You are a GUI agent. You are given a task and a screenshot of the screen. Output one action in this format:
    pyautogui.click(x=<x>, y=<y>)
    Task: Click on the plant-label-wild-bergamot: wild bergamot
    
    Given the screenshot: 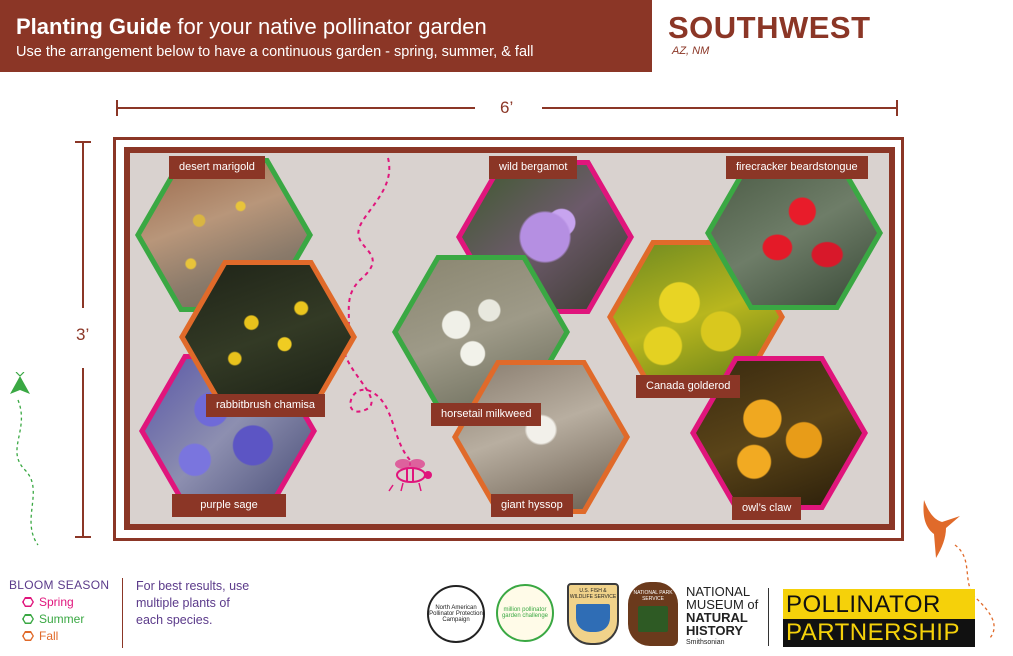 What is the action you would take?
    pyautogui.click(x=533, y=167)
    